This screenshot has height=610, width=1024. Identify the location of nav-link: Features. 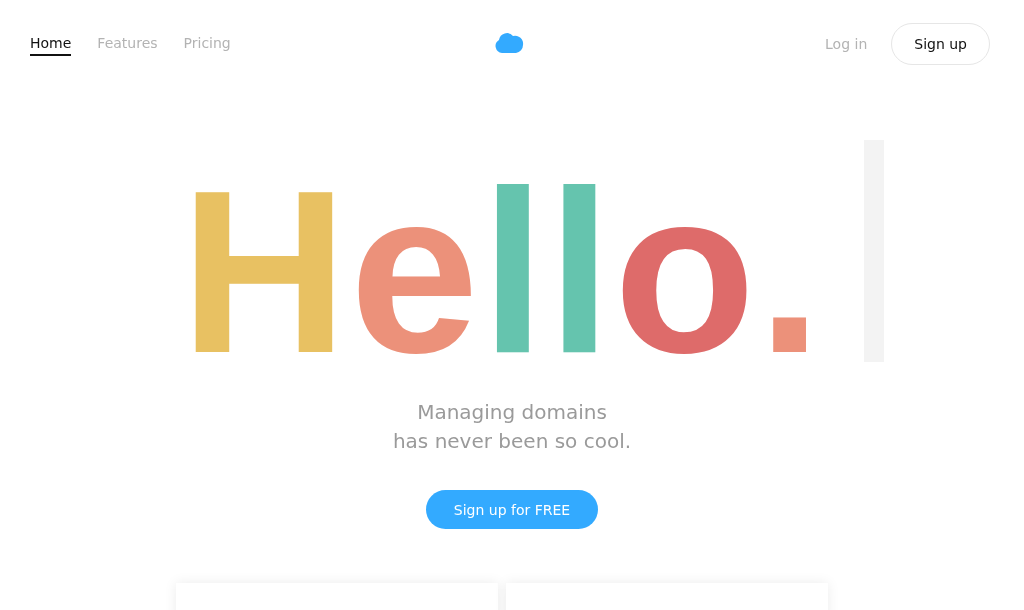
(127, 44).